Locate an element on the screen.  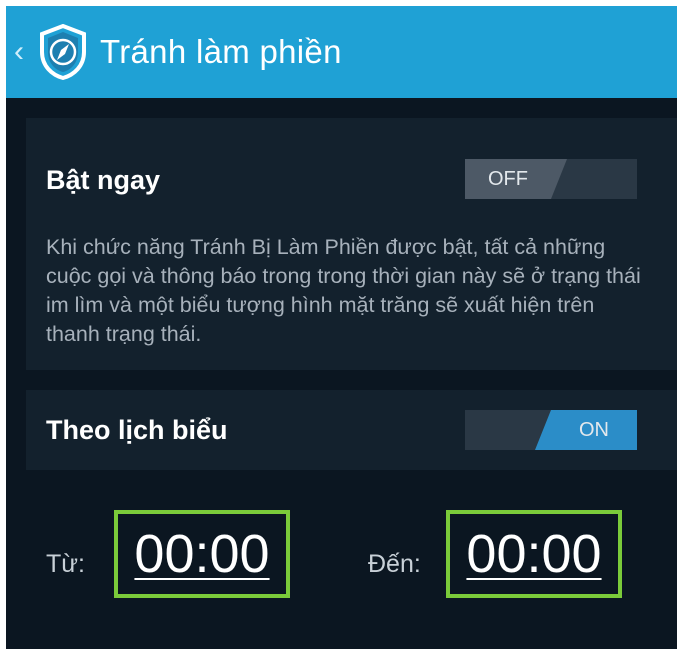
toggle-state-text: OFF is located at coordinates (508, 179).